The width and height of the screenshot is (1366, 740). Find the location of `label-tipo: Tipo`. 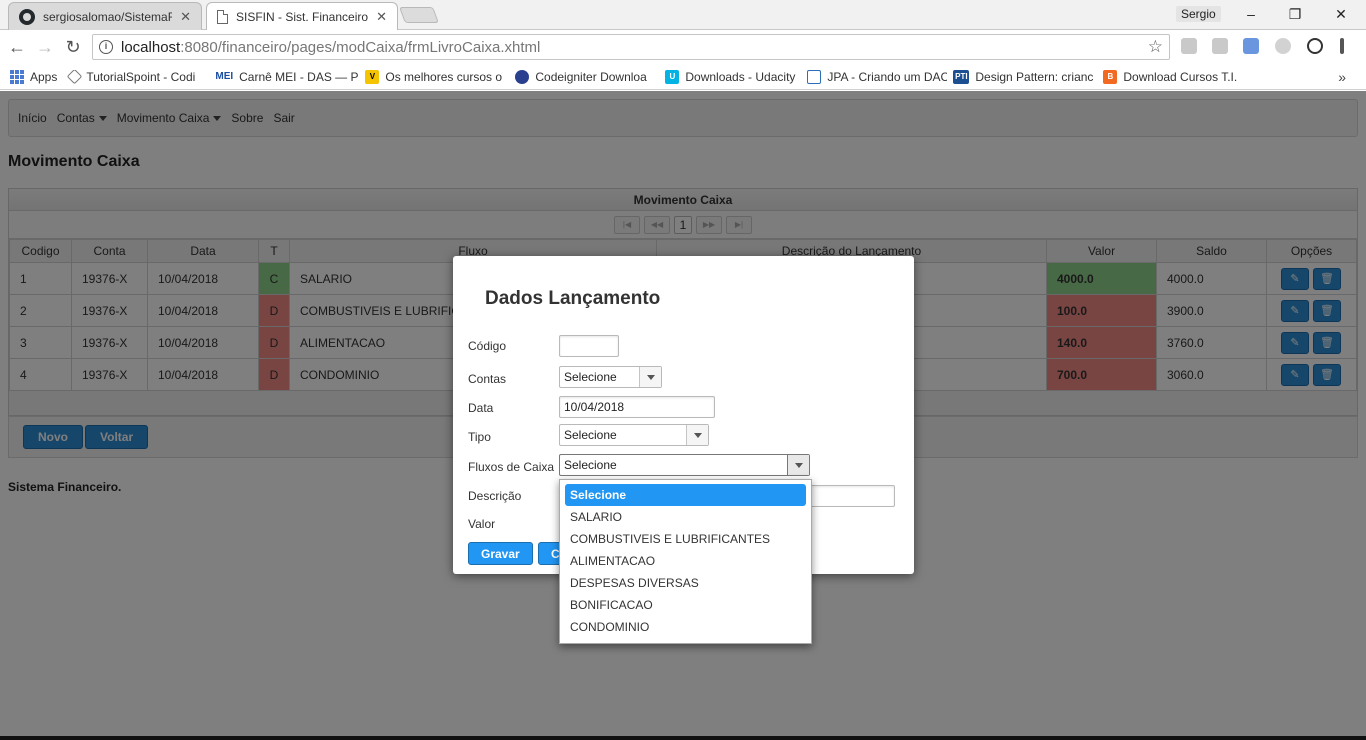

label-tipo: Tipo is located at coordinates (479, 437).